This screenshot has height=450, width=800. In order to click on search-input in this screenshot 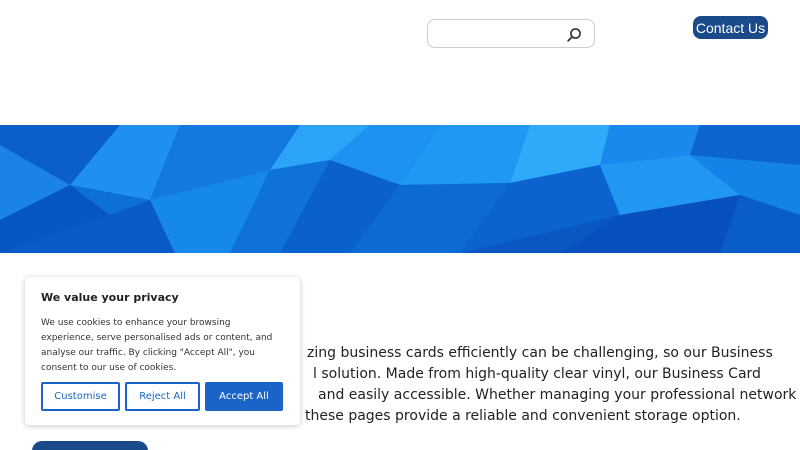, I will do `click(498, 34)`.